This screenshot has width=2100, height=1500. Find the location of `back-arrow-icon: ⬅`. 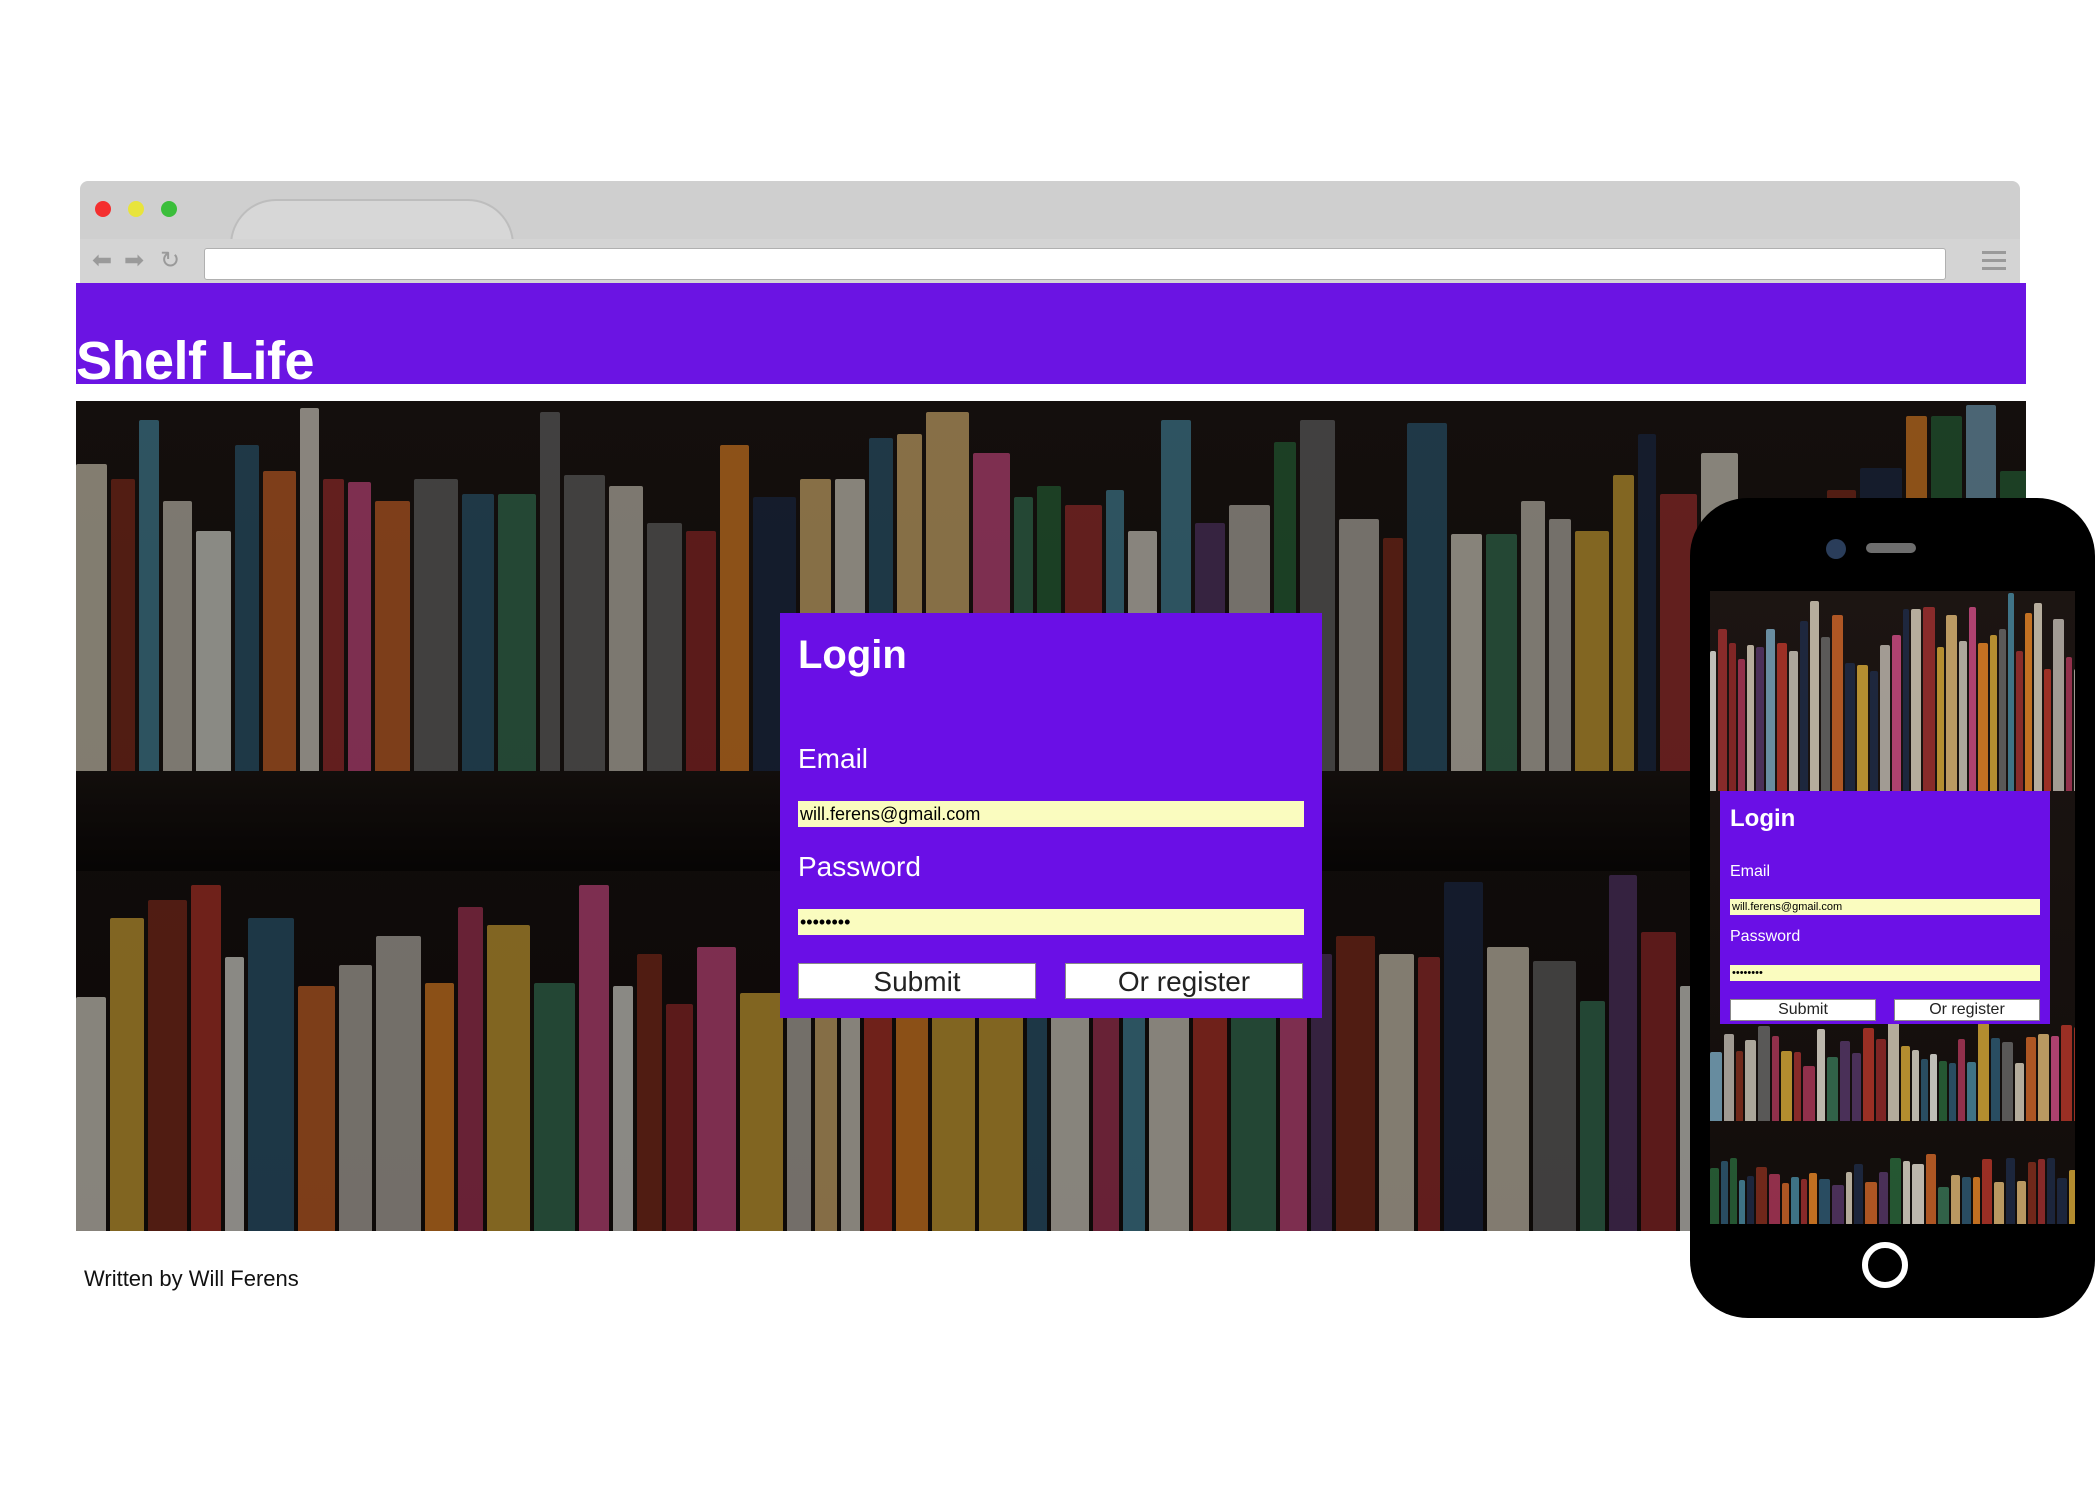

back-arrow-icon: ⬅ is located at coordinates (102, 261).